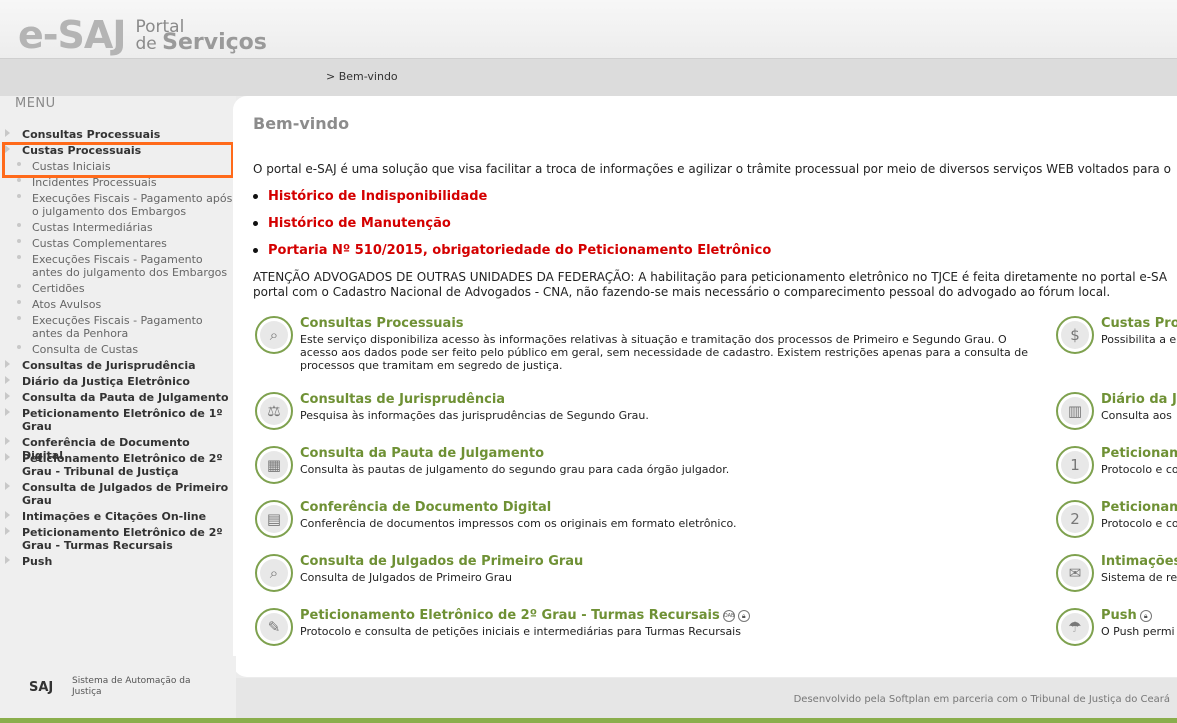  Describe the element at coordinates (125, 304) in the screenshot. I see `sidebar-subitem-atos-avulsos: Atos Avulsos` at that location.